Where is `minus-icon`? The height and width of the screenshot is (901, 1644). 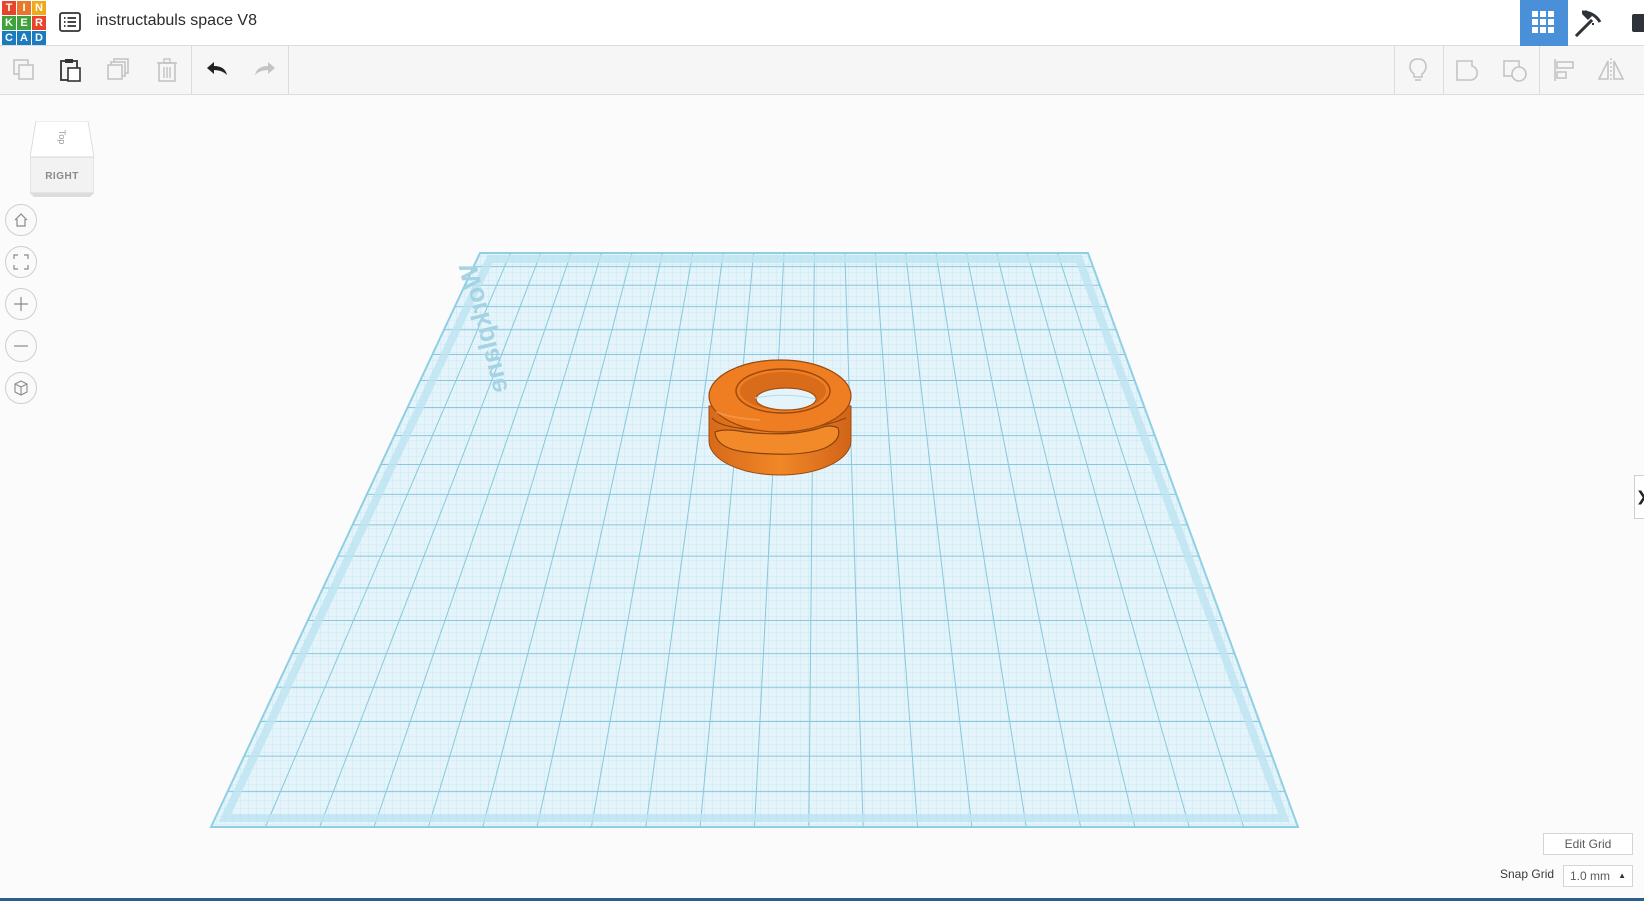
minus-icon is located at coordinates (21, 346).